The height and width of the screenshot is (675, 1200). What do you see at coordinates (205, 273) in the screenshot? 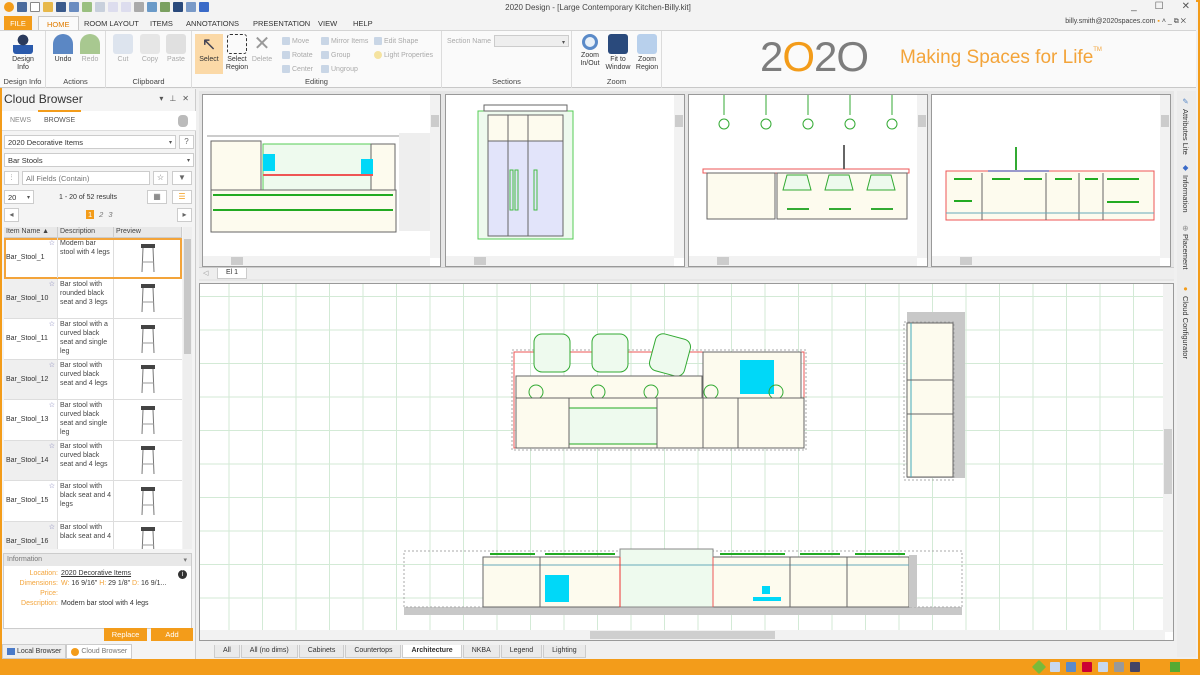
I see `scroll-left-icon: ◁` at bounding box center [205, 273].